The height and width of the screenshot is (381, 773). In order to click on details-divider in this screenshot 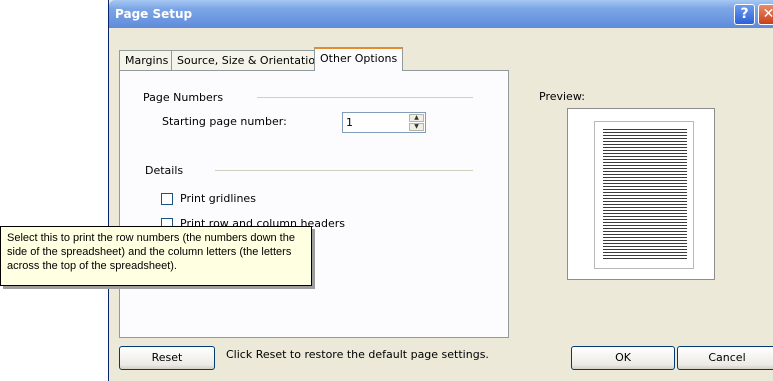, I will do `click(344, 170)`.